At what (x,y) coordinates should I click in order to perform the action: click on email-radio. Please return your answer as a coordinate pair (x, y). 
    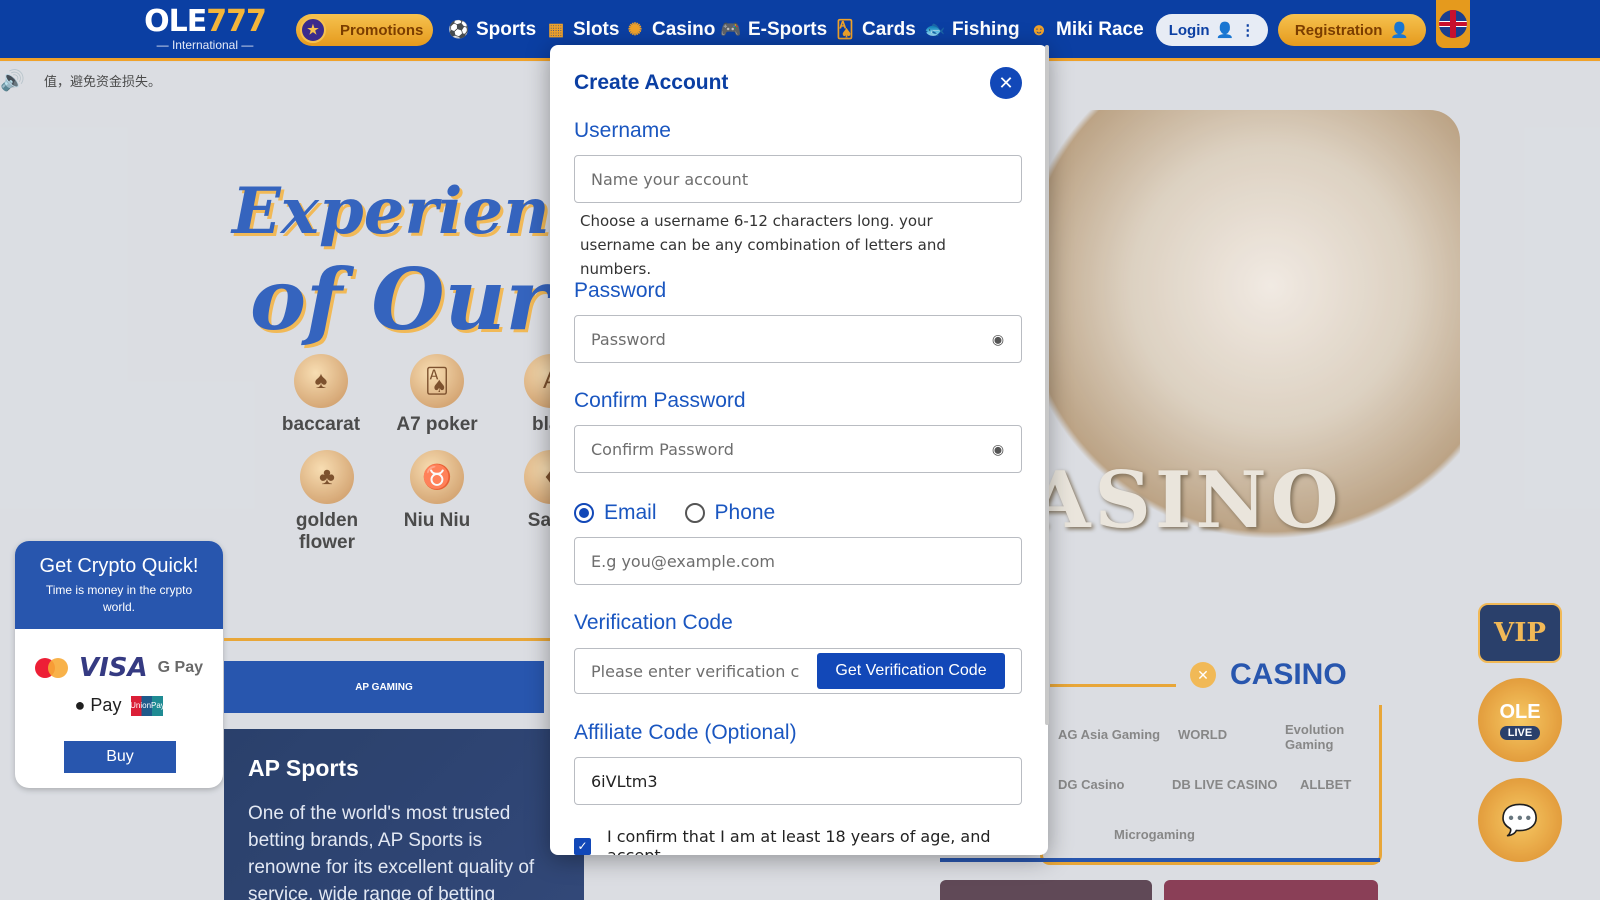
    Looking at the image, I should click on (584, 513).